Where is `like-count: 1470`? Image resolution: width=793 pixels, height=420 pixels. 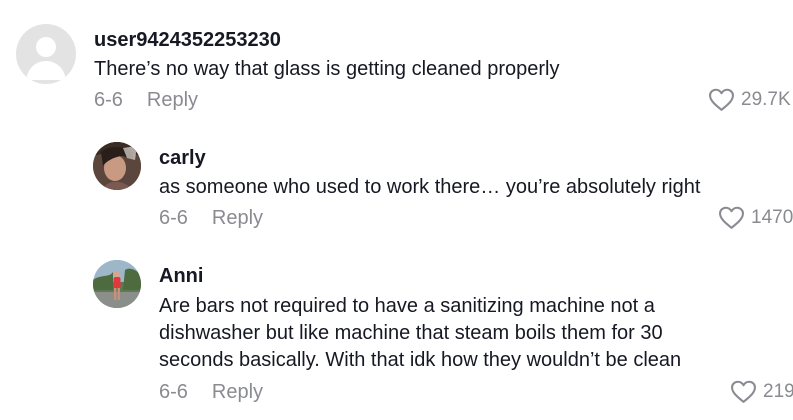
like-count: 1470 is located at coordinates (772, 217).